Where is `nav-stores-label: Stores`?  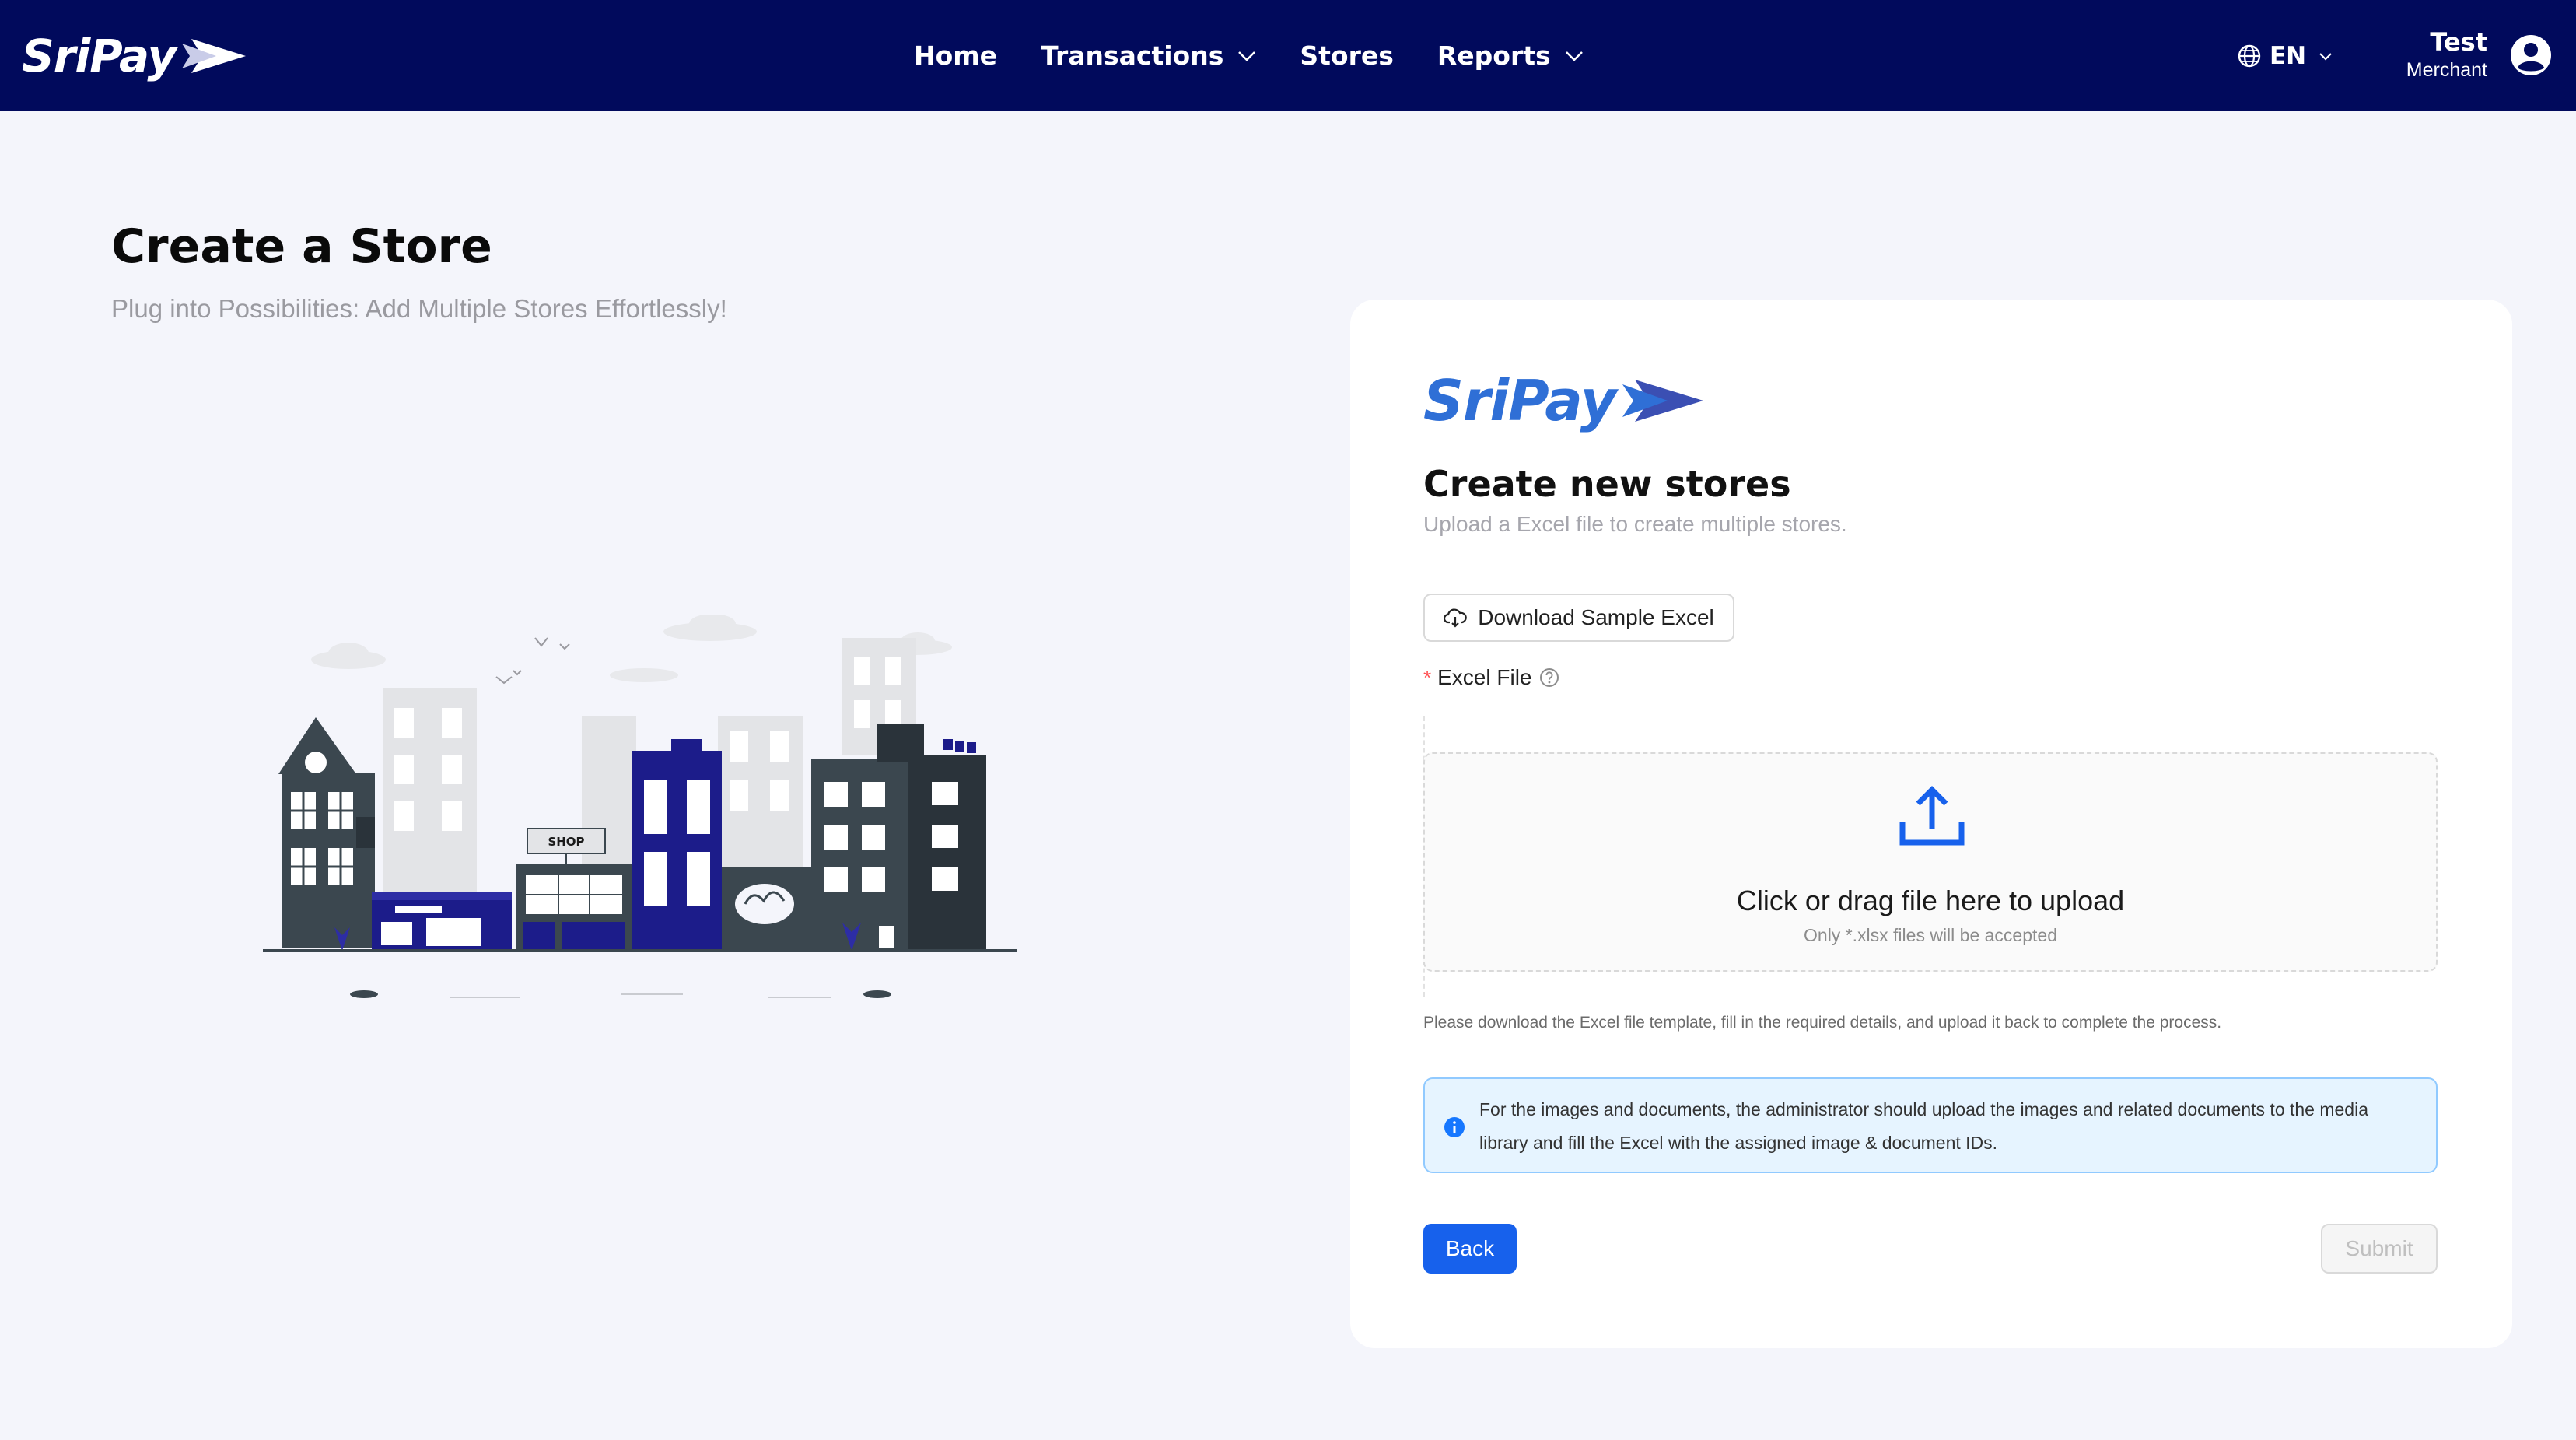 nav-stores-label: Stores is located at coordinates (1347, 56).